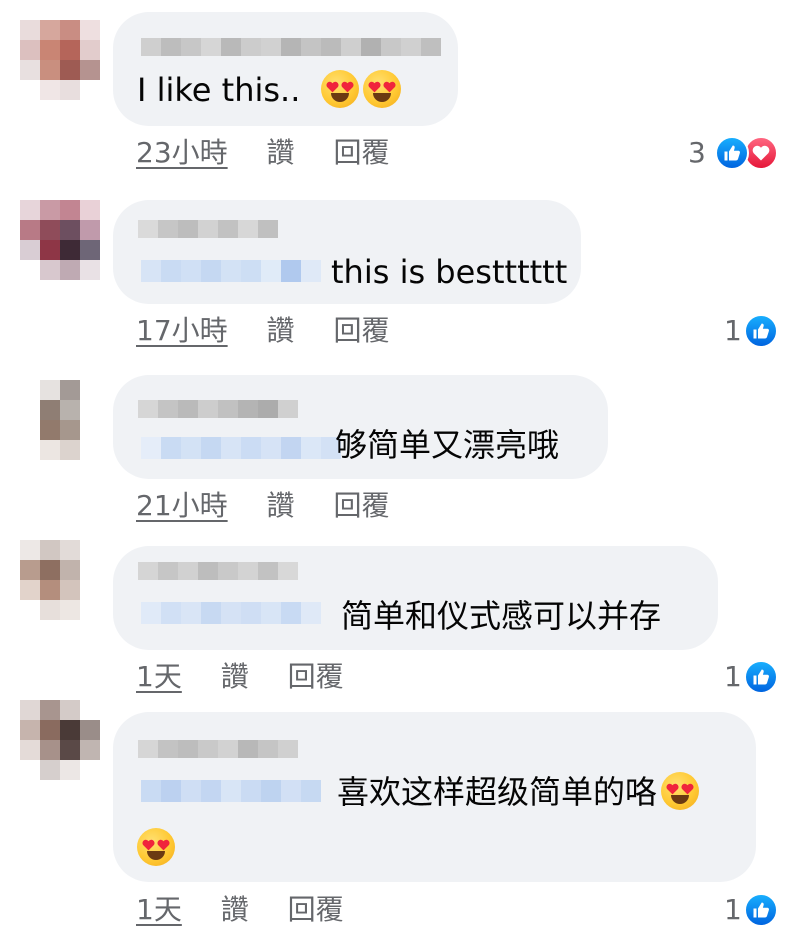  Describe the element at coordinates (761, 153) in the screenshot. I see `love-icon` at that location.